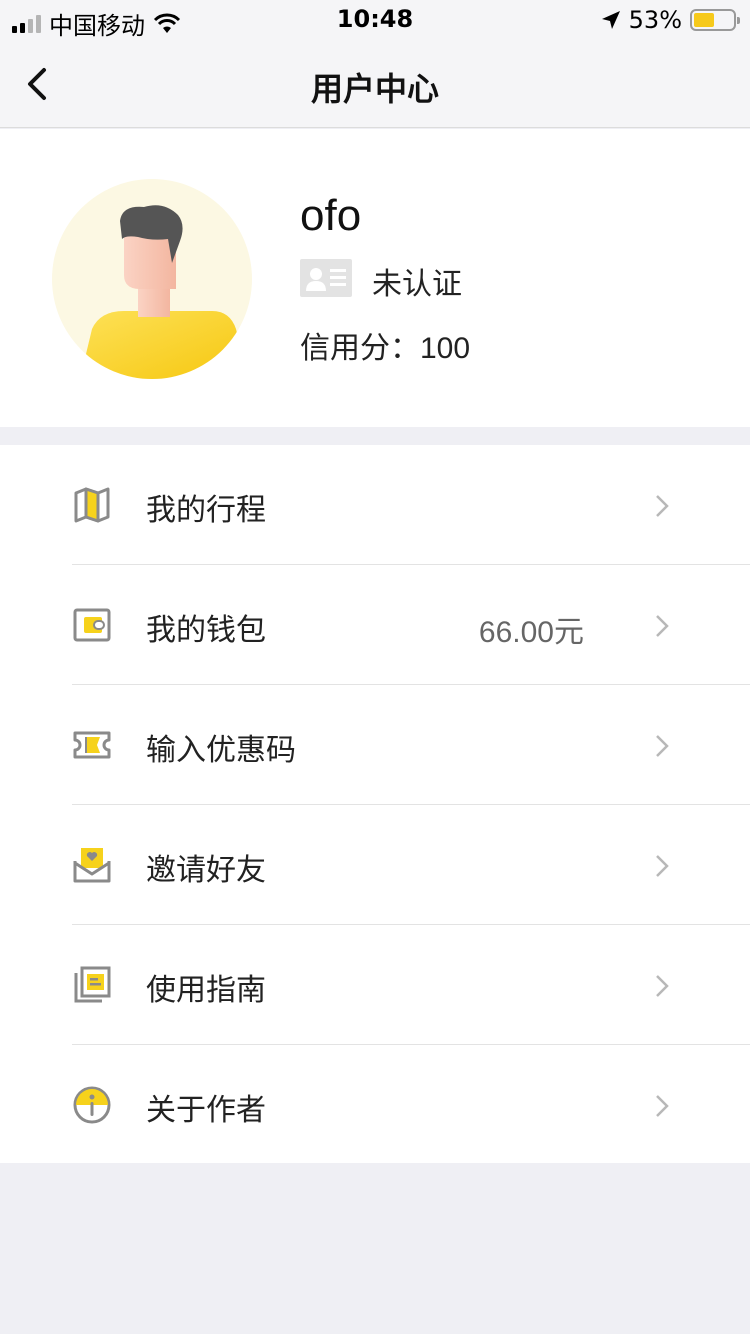 Image resolution: width=750 pixels, height=1334 pixels. What do you see at coordinates (92, 745) in the screenshot?
I see `ticket-icon` at bounding box center [92, 745].